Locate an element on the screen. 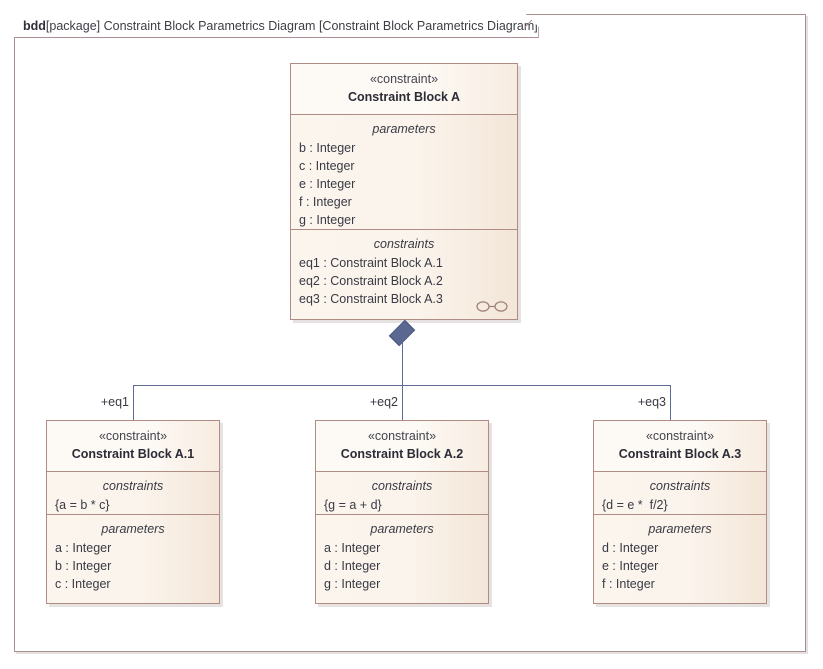 The width and height of the screenshot is (823, 669). parametric-diagram-icon is located at coordinates (492, 306).